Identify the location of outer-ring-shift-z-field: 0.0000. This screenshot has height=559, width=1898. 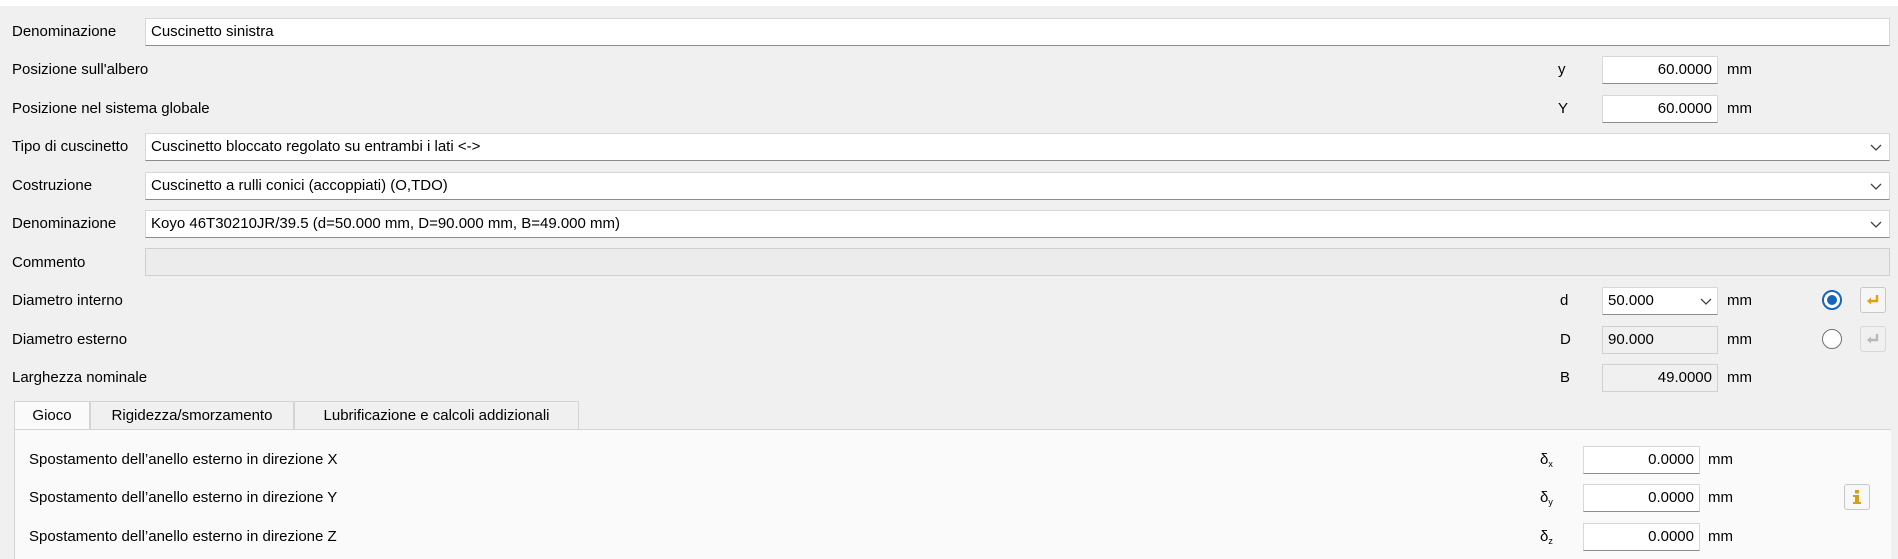
(1641, 537).